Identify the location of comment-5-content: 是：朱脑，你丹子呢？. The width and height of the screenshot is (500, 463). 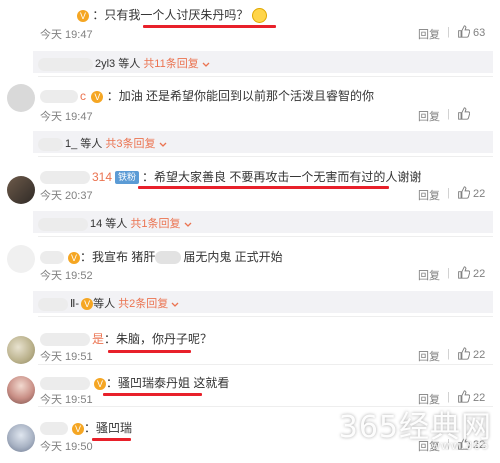
(126, 338).